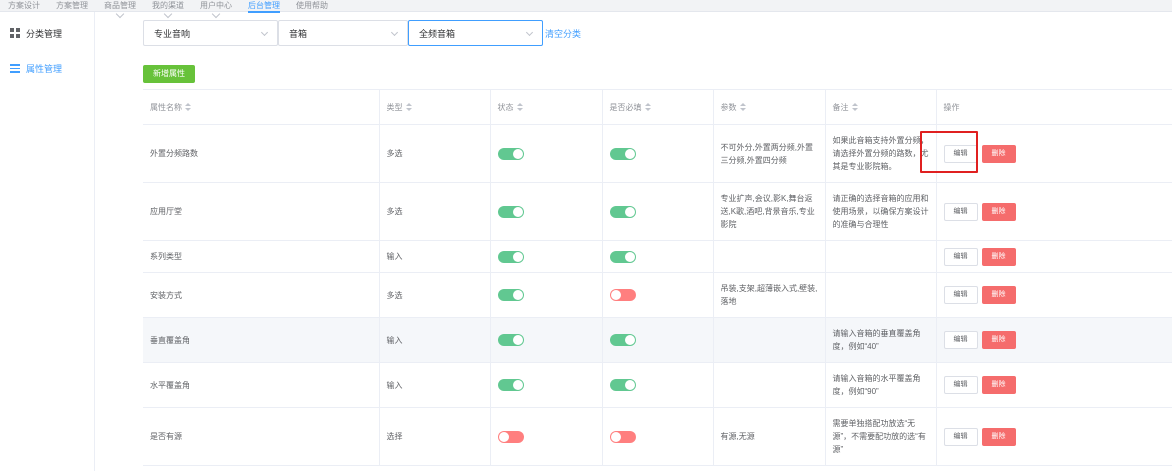  Describe the element at coordinates (769, 211) in the screenshot. I see `cell-params: 专业扩声,会议,影K,舞台返送,K歌,酒吧,背景音乐,专业影院` at that location.